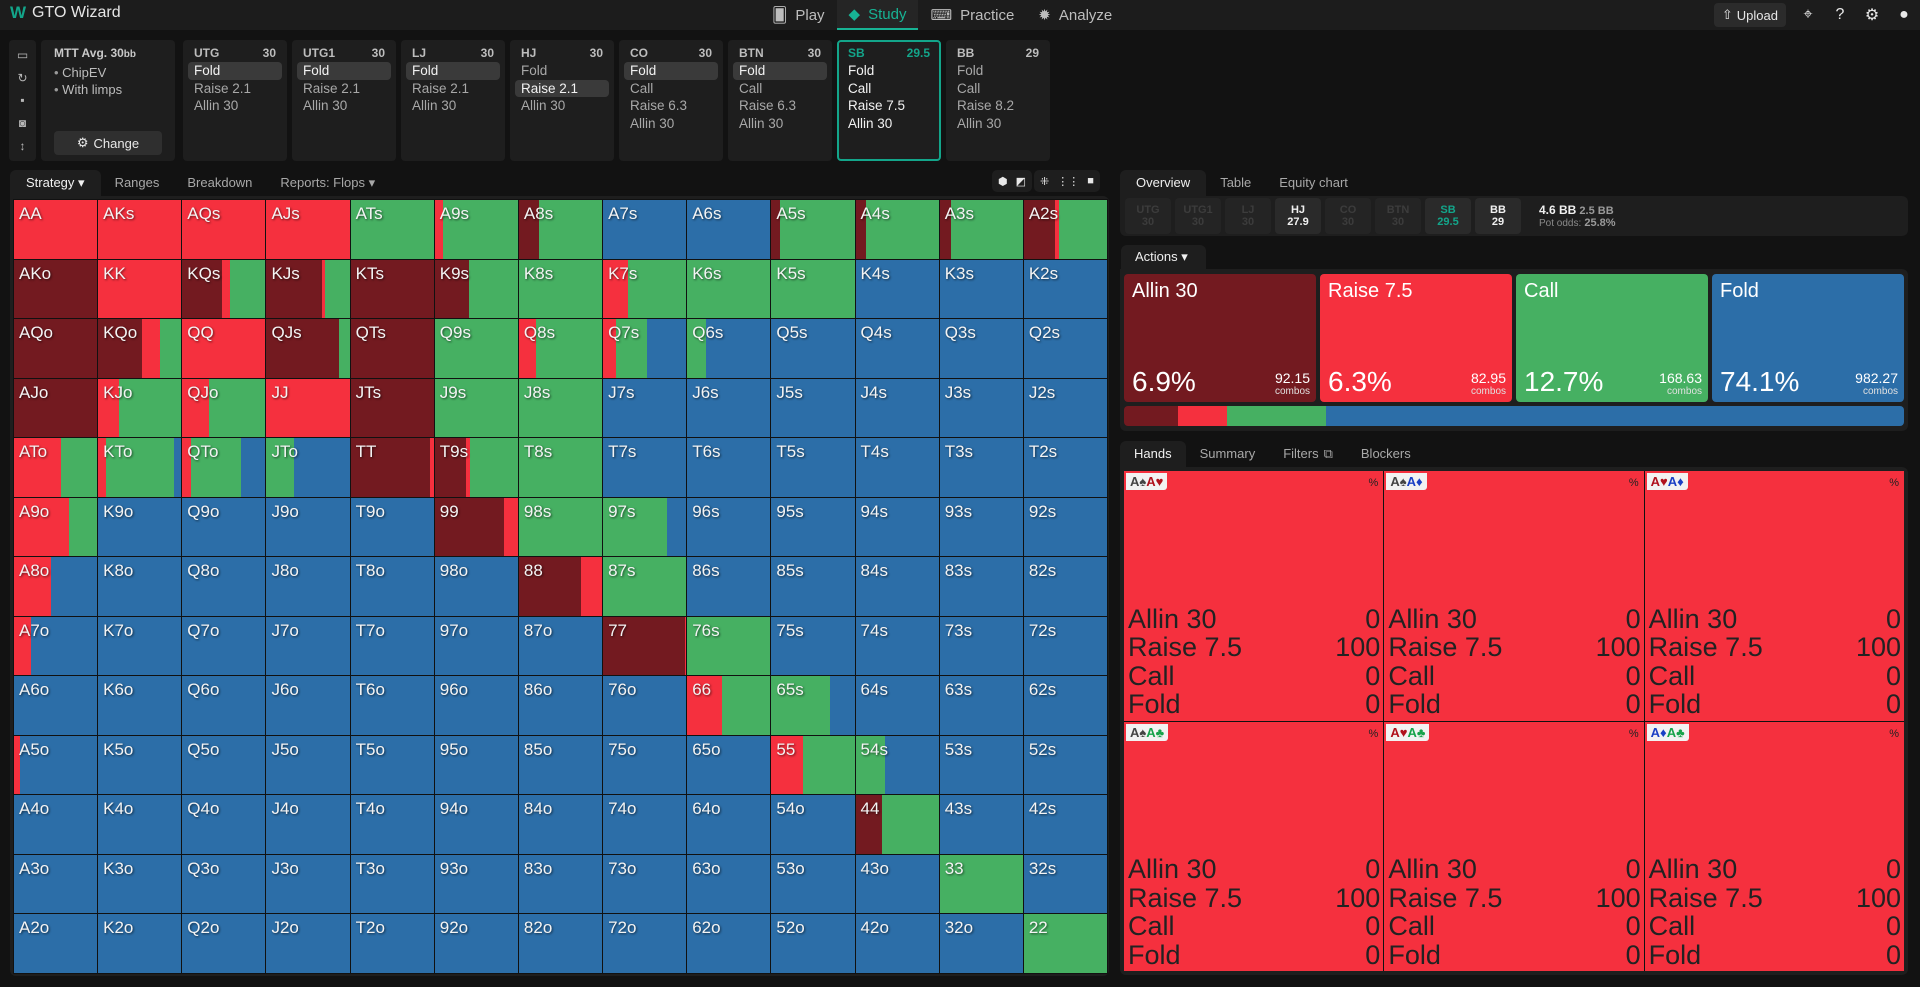  I want to click on gamepad-icon: ◙, so click(22, 123).